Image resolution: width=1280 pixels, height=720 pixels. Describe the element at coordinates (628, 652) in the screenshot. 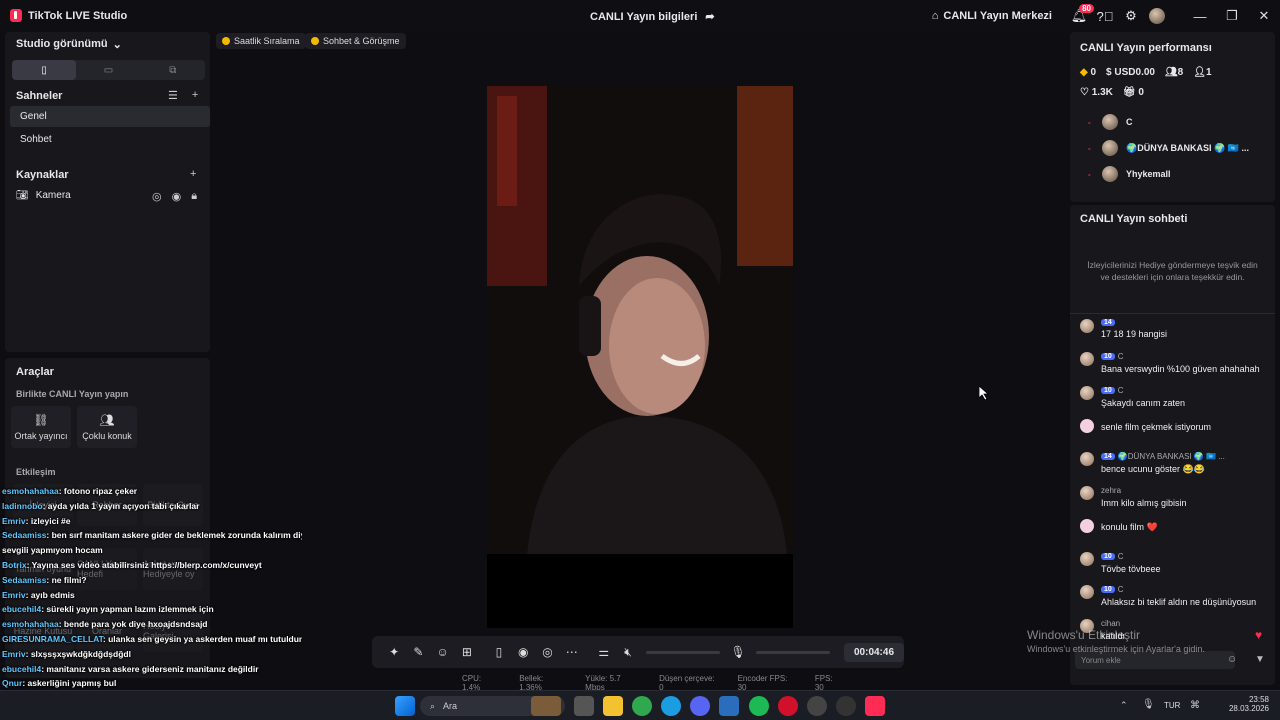

I see `speaker-muted-icon: 🔇︎` at that location.